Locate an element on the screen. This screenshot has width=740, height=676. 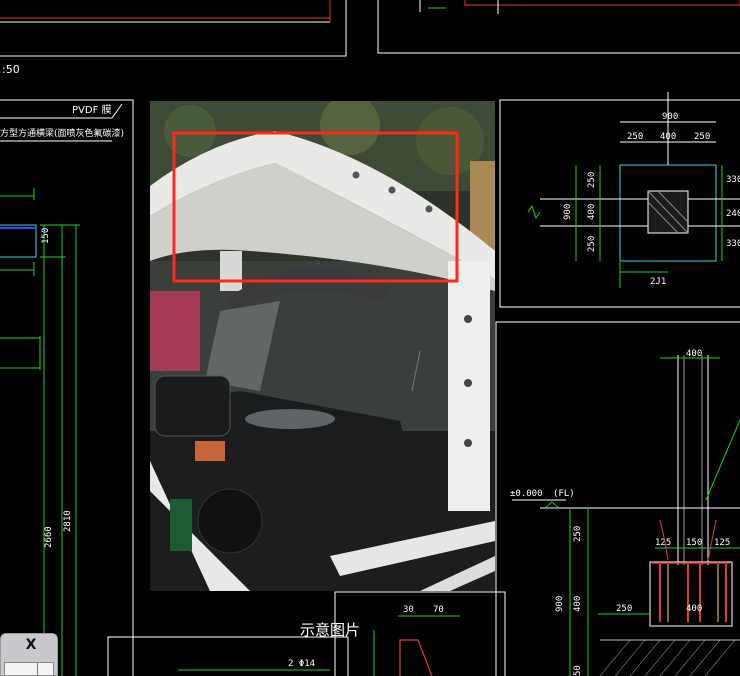
top-box is located at coordinates (192, 406).